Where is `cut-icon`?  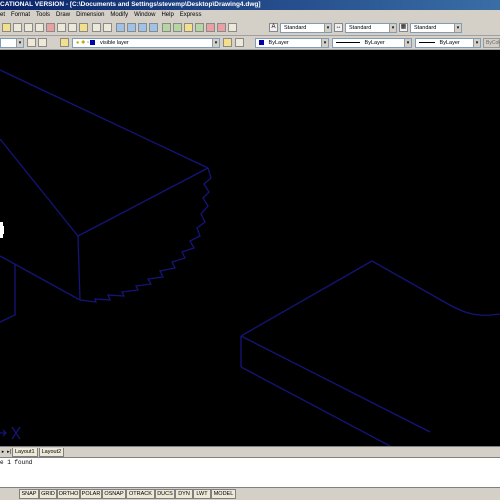 cut-icon is located at coordinates (50, 27).